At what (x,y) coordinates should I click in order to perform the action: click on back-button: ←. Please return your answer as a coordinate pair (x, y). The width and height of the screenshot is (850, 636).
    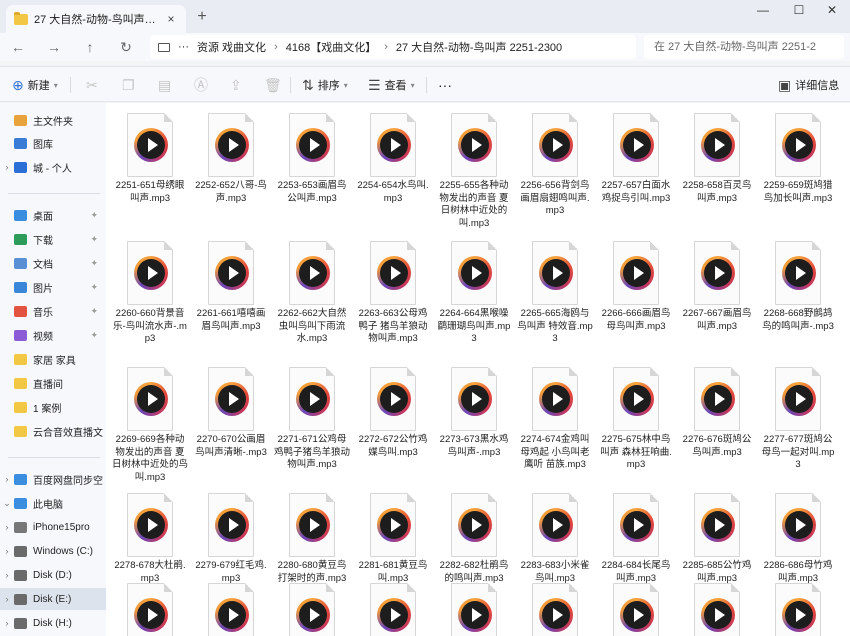
    Looking at the image, I should click on (18, 47).